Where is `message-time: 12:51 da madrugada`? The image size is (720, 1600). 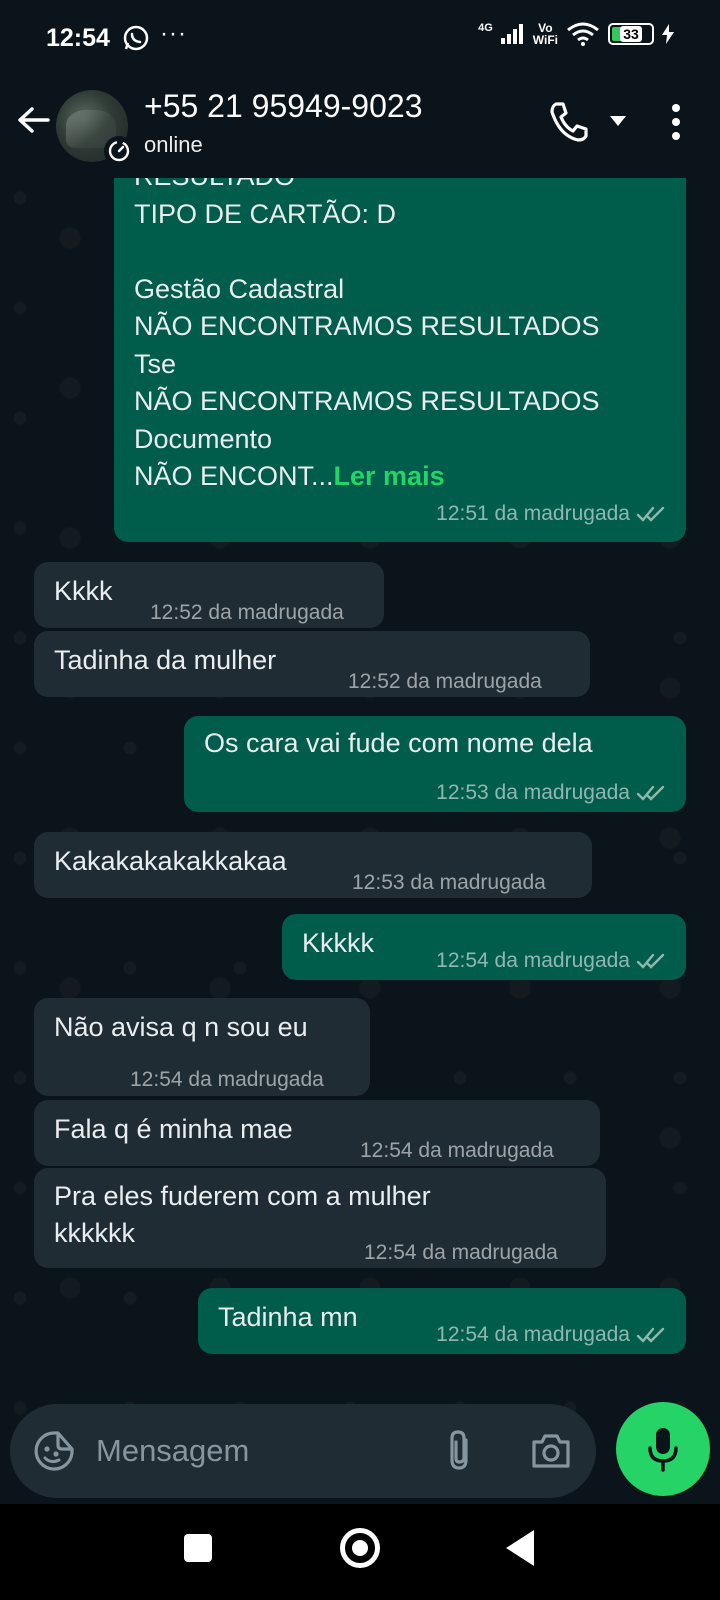 message-time: 12:51 da madrugada is located at coordinates (552, 513).